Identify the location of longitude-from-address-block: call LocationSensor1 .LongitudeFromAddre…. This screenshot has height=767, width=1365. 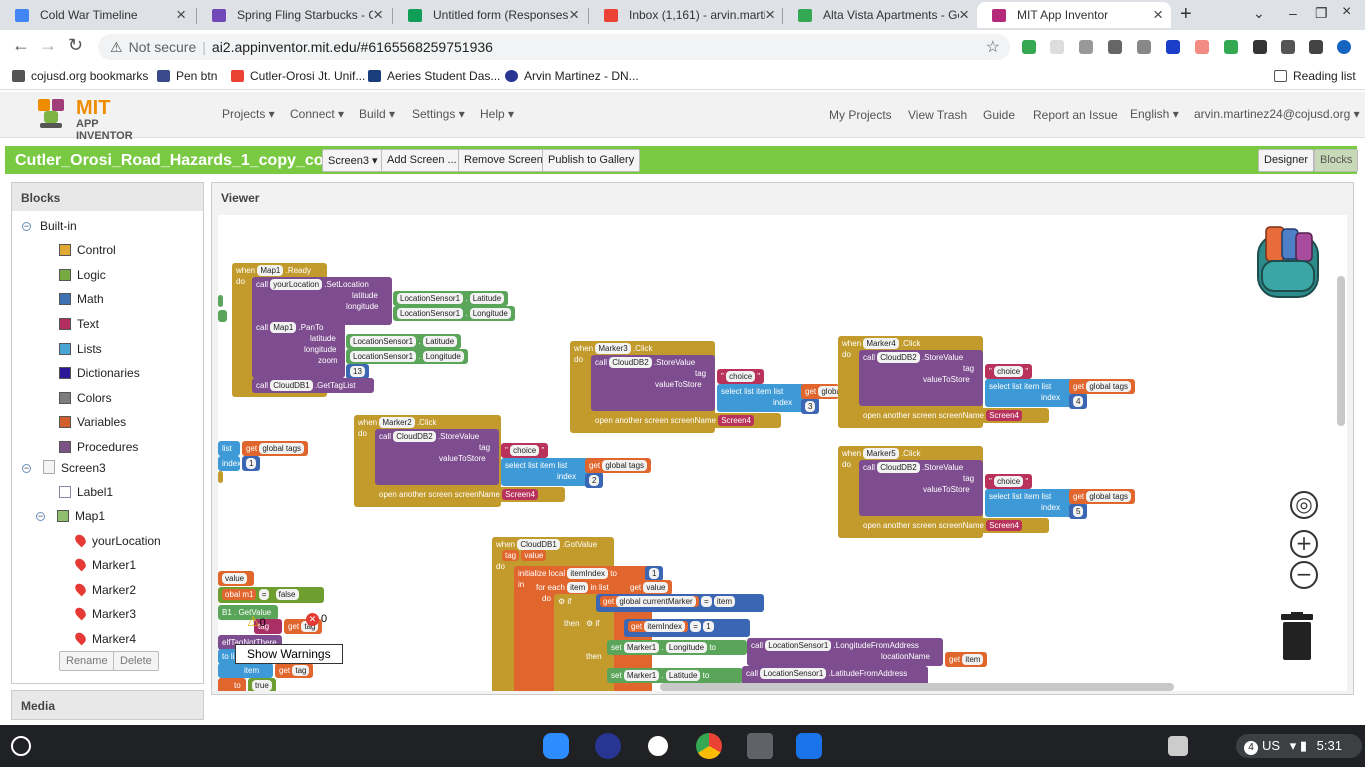
(845, 652).